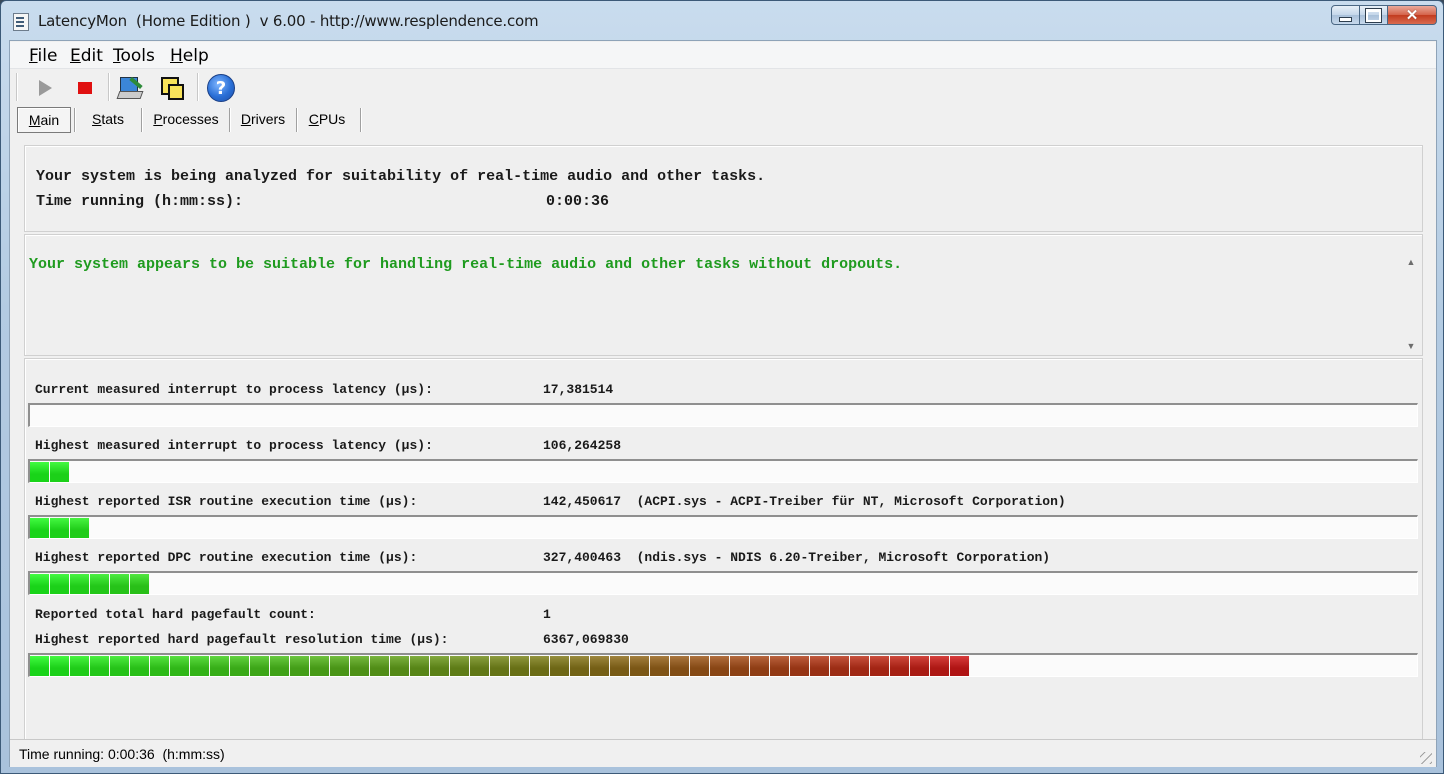 The width and height of the screenshot is (1444, 774). Describe the element at coordinates (578, 201) in the screenshot. I see `time-running-value: 0:00:36` at that location.